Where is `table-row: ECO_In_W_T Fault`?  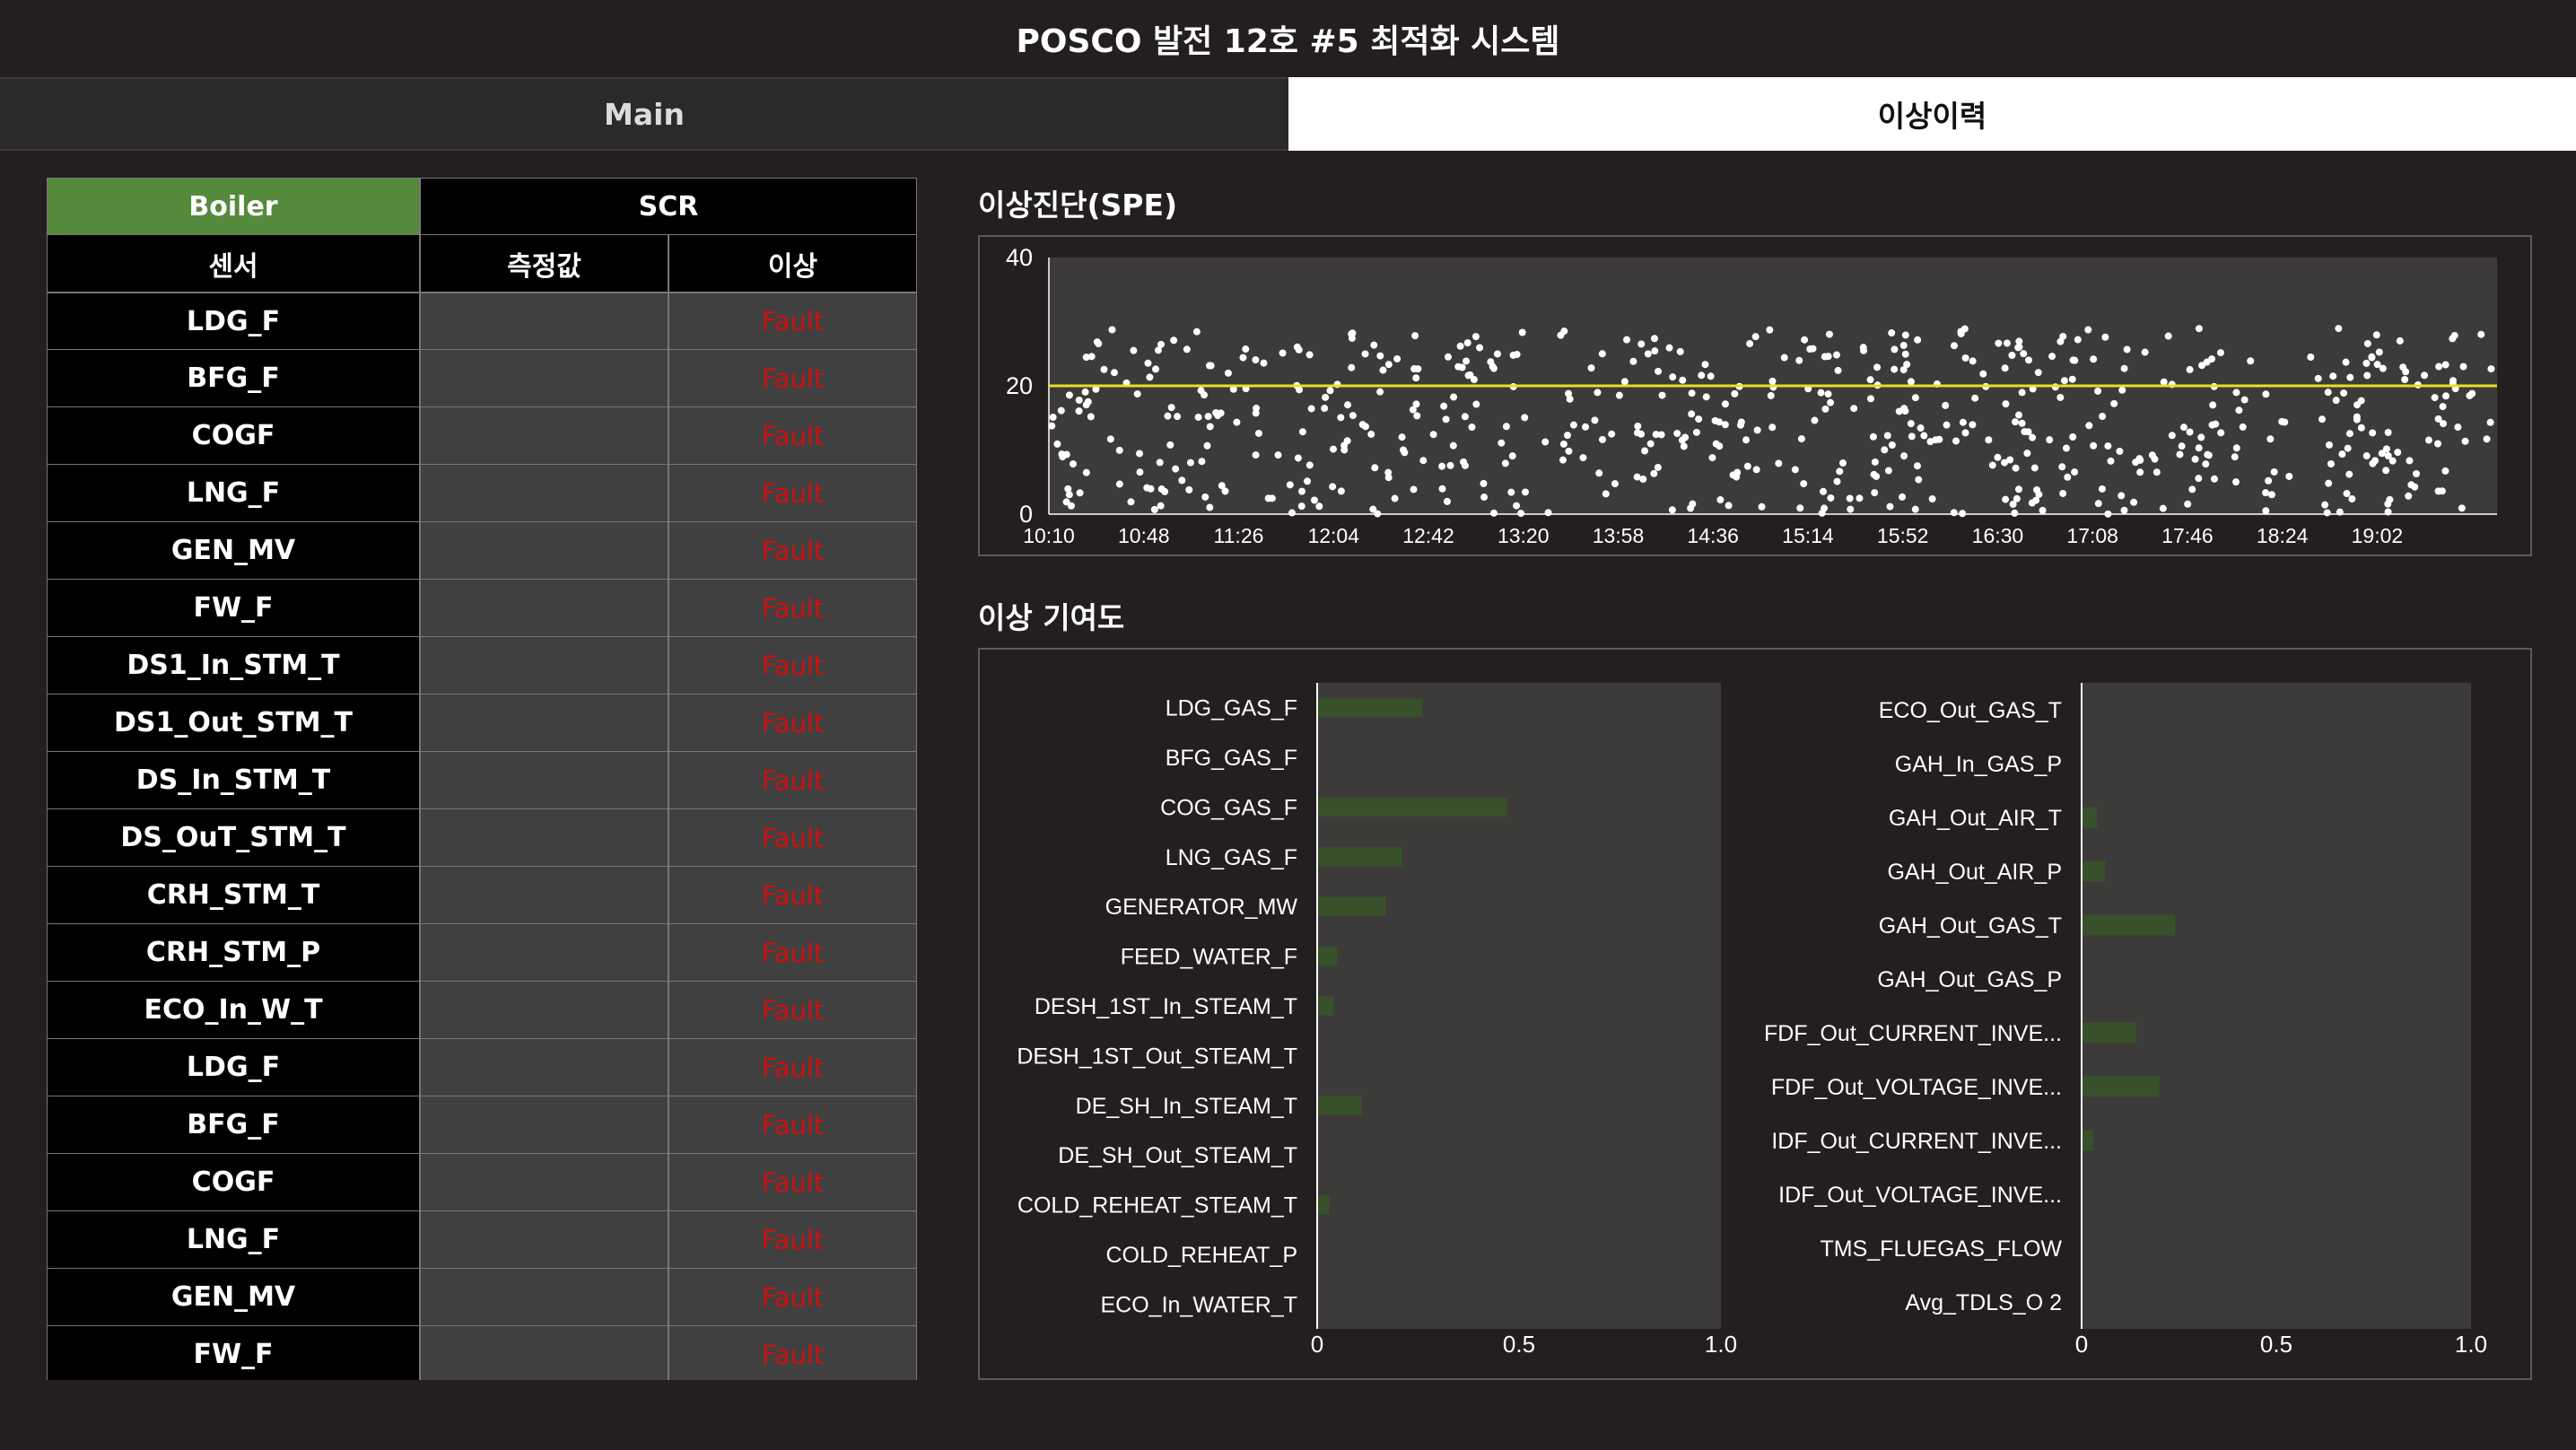
table-row: ECO_In_W_T Fault is located at coordinates (482, 1010).